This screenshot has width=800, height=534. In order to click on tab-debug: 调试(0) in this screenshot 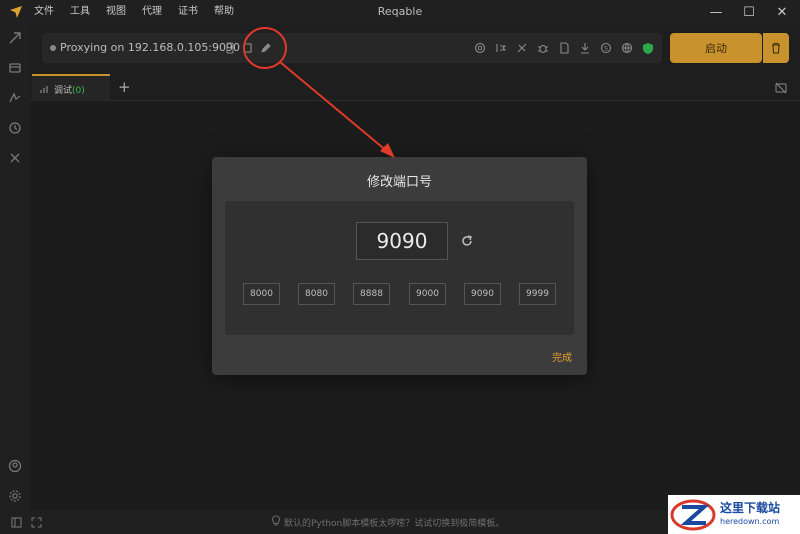, I will do `click(71, 87)`.